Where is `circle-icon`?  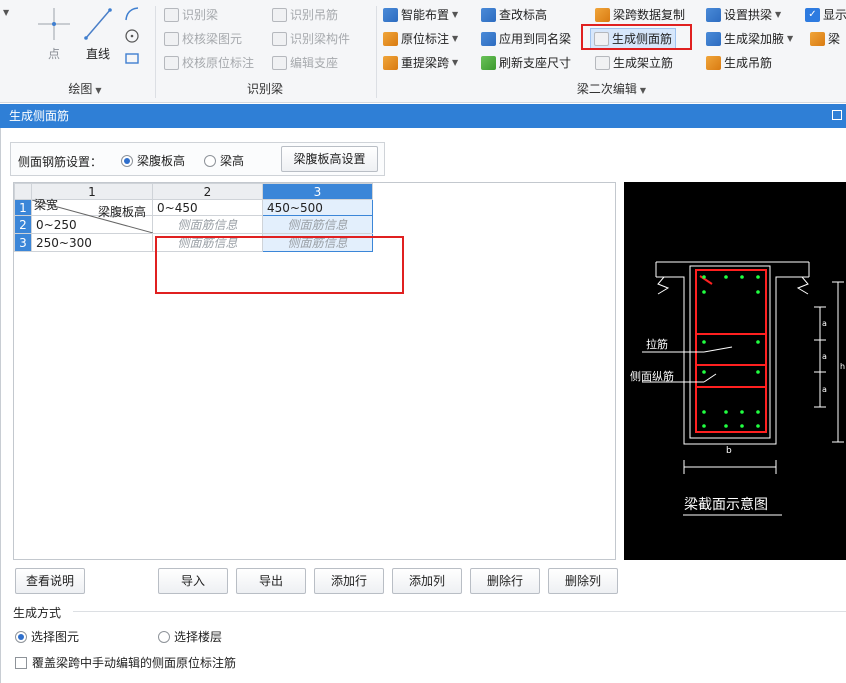
circle-icon is located at coordinates (132, 36).